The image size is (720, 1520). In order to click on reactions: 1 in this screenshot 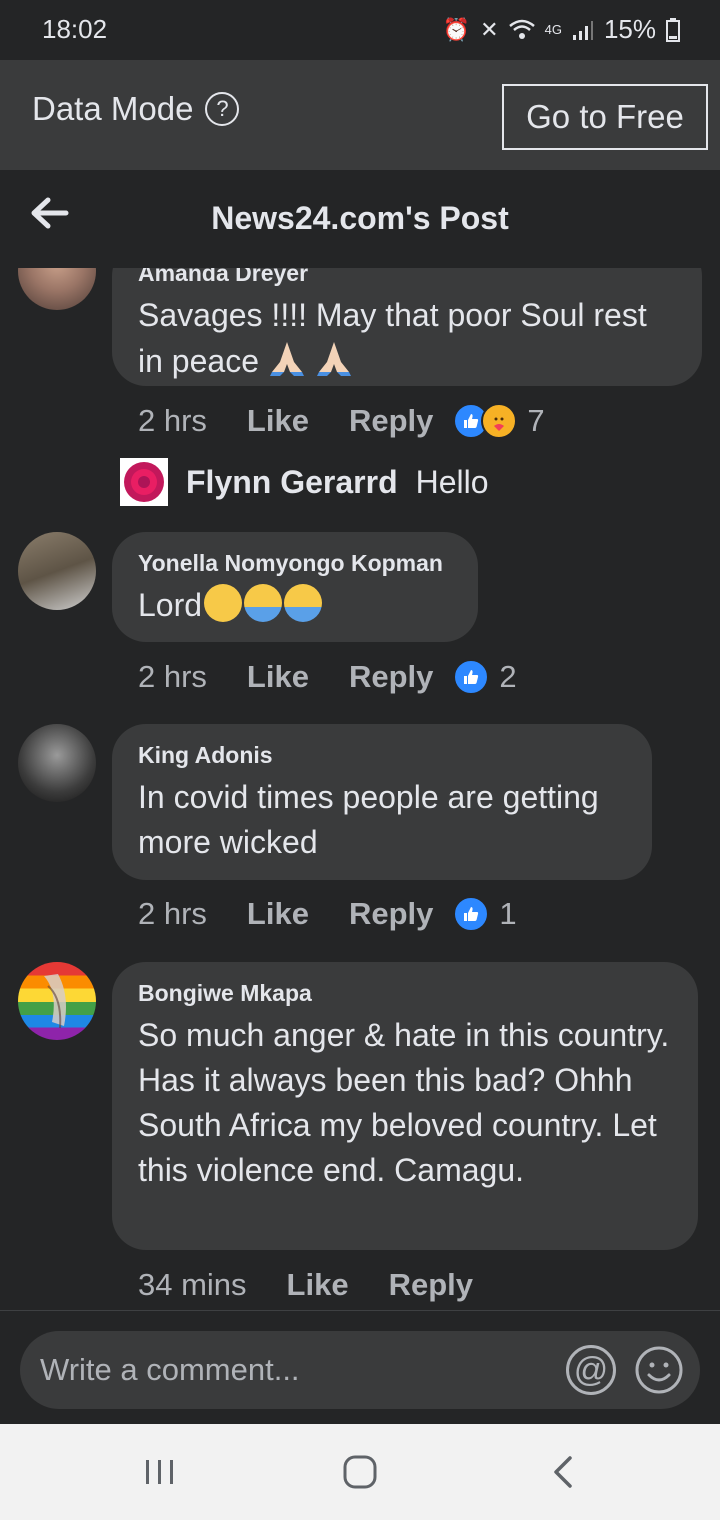, I will do `click(485, 914)`.